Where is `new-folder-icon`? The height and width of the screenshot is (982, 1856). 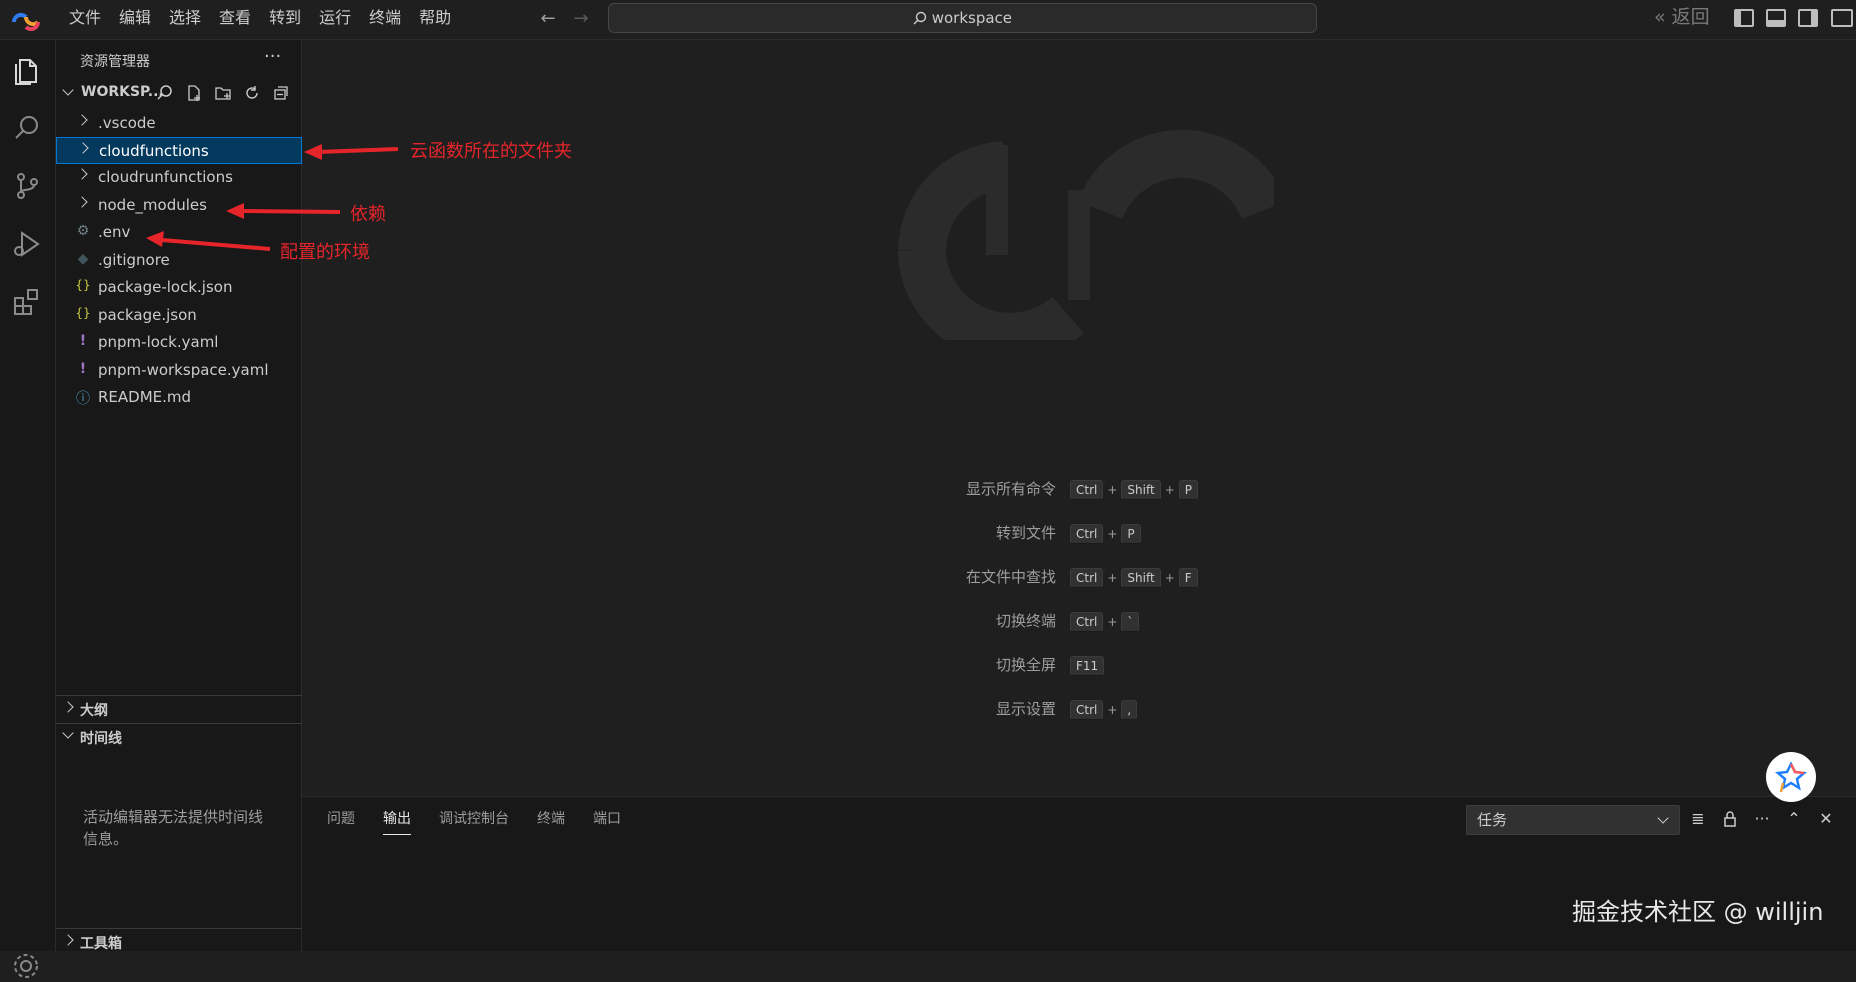
new-folder-icon is located at coordinates (223, 93).